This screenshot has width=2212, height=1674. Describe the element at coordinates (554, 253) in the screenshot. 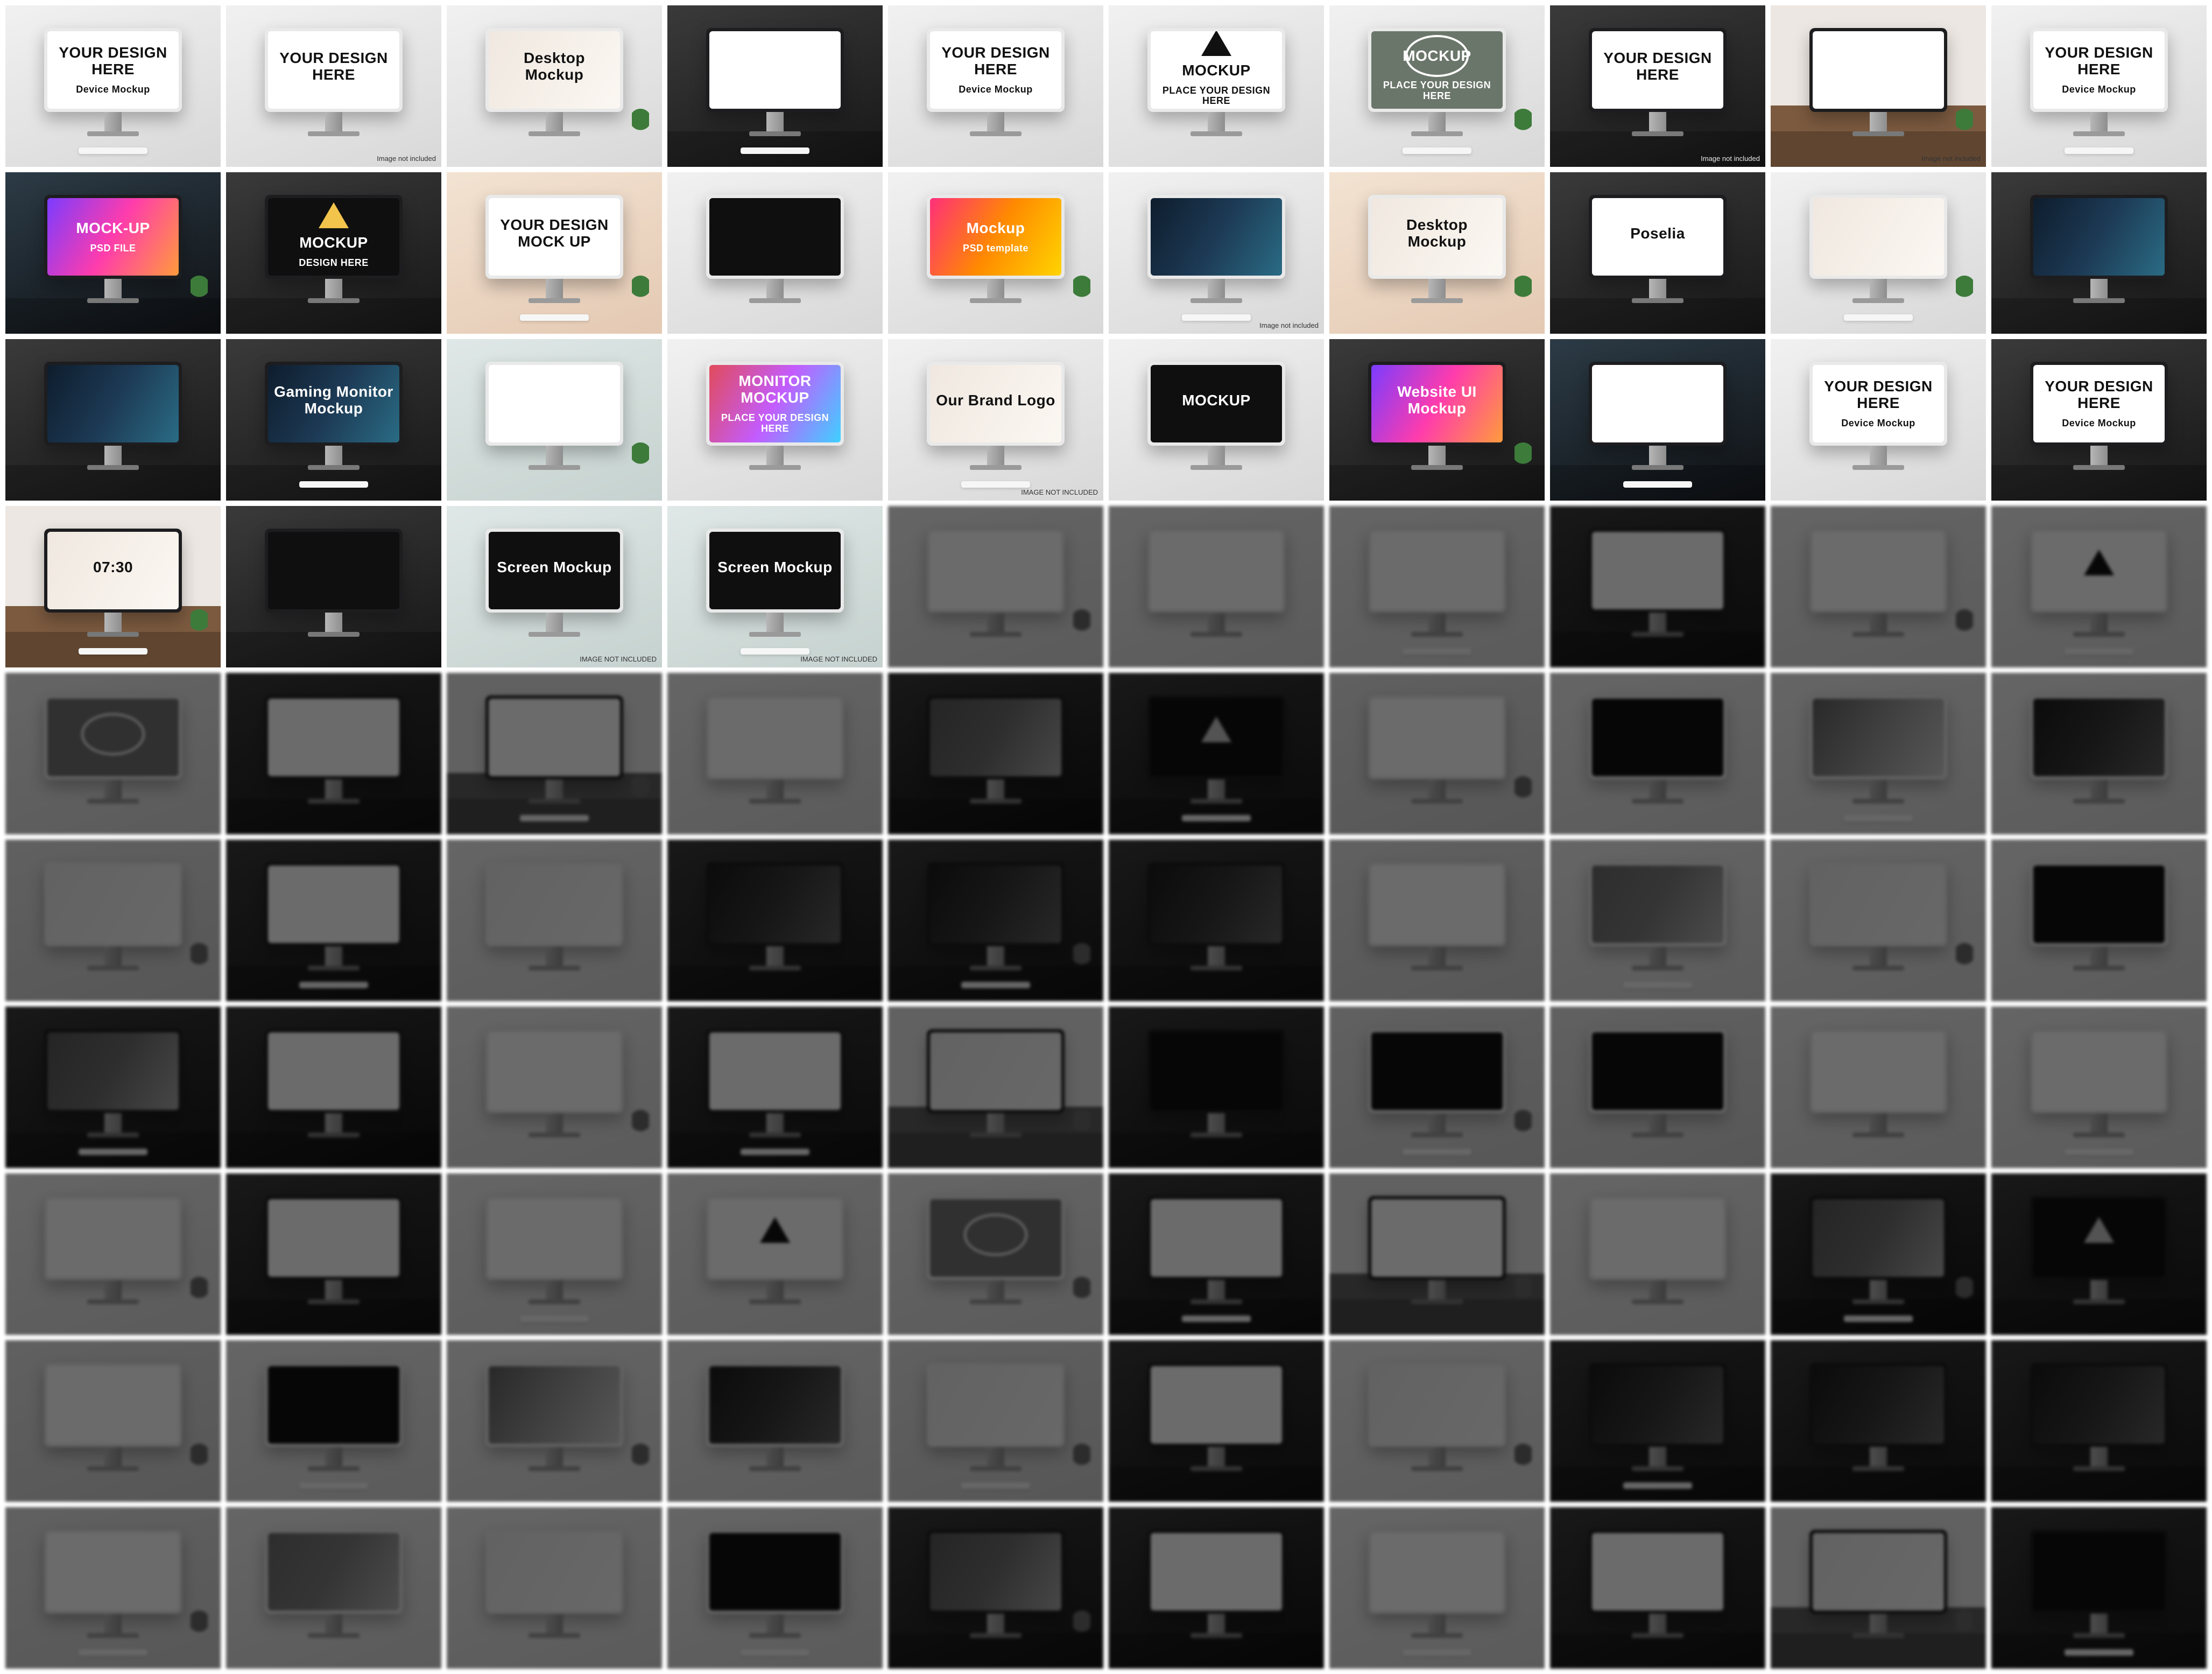

I see `mockup-thumbnail: YOUR DESIGN MOCK UP` at that location.